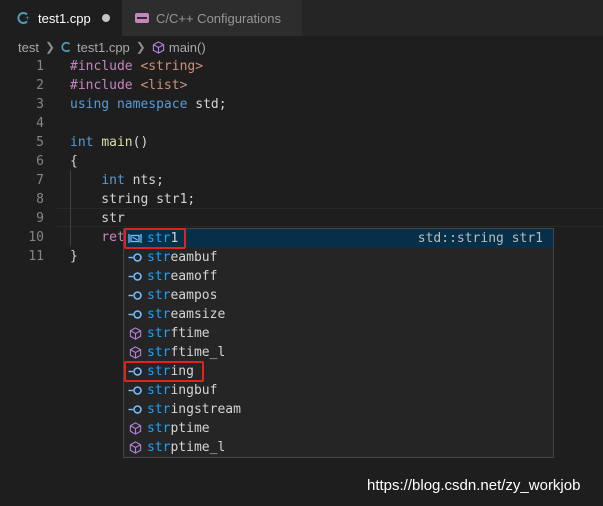 Image resolution: width=603 pixels, height=506 pixels. What do you see at coordinates (198, 352) in the screenshot?
I see `suggestion-label: ftime_l` at bounding box center [198, 352].